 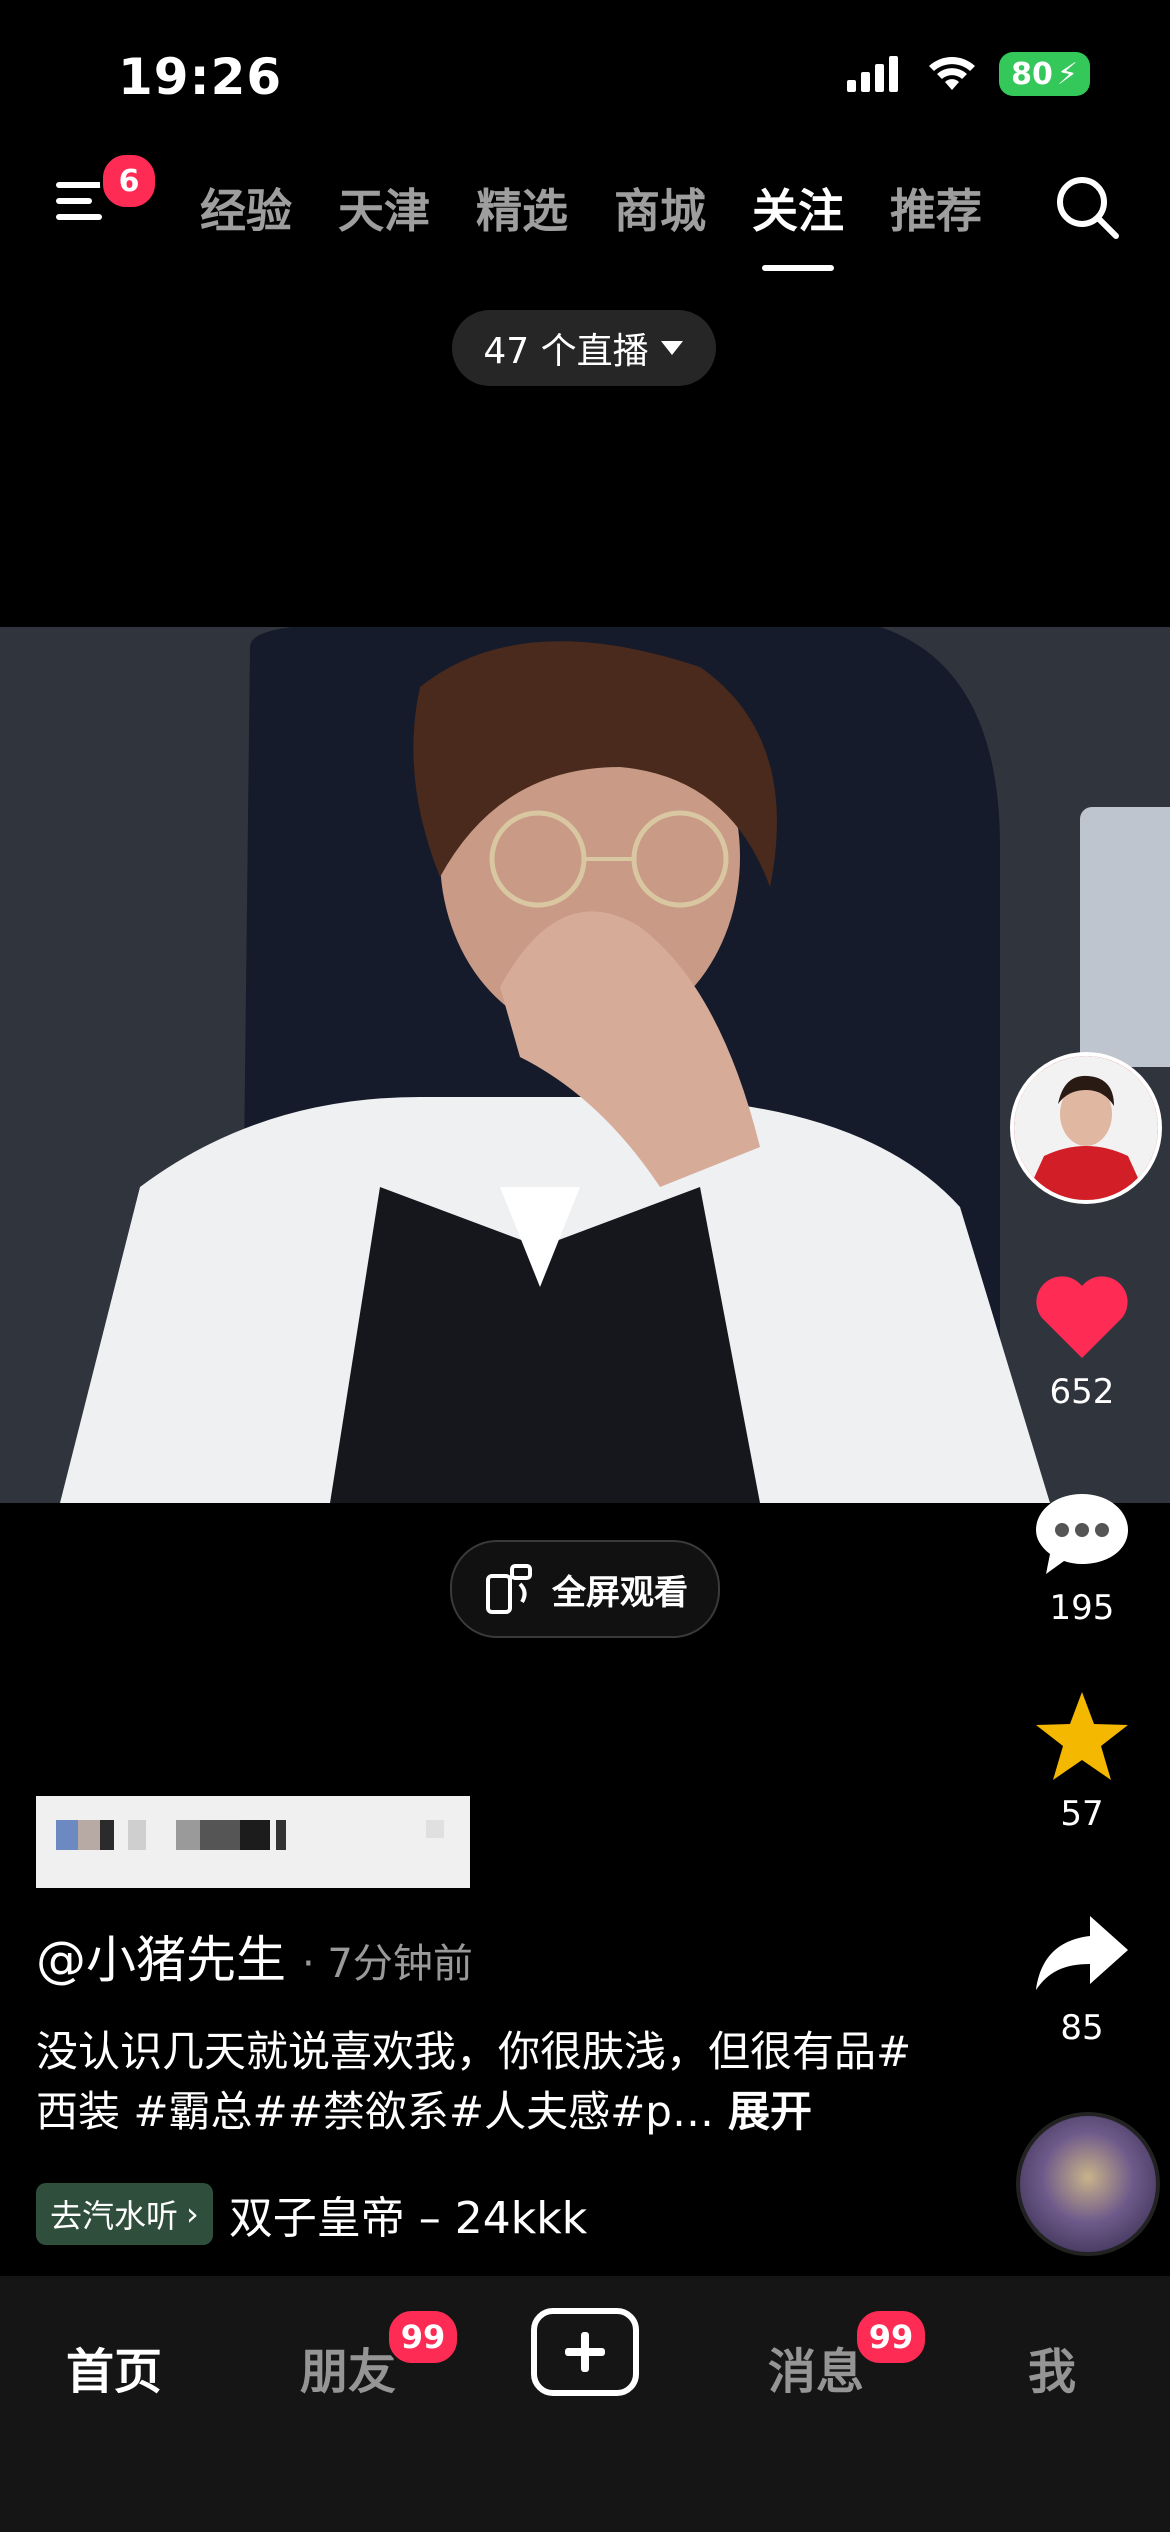 I want to click on creator-avatar, so click(x=1086, y=1128).